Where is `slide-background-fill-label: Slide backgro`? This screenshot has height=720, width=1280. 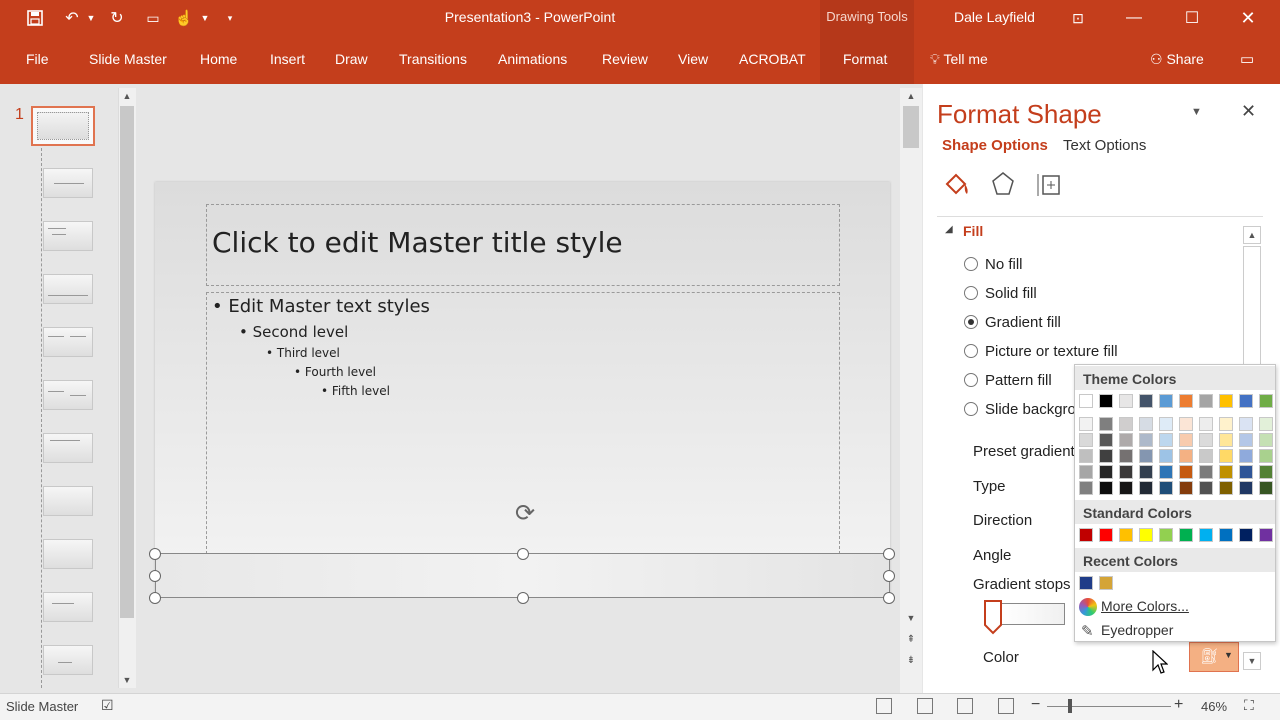 slide-background-fill-label: Slide backgro is located at coordinates (1030, 409).